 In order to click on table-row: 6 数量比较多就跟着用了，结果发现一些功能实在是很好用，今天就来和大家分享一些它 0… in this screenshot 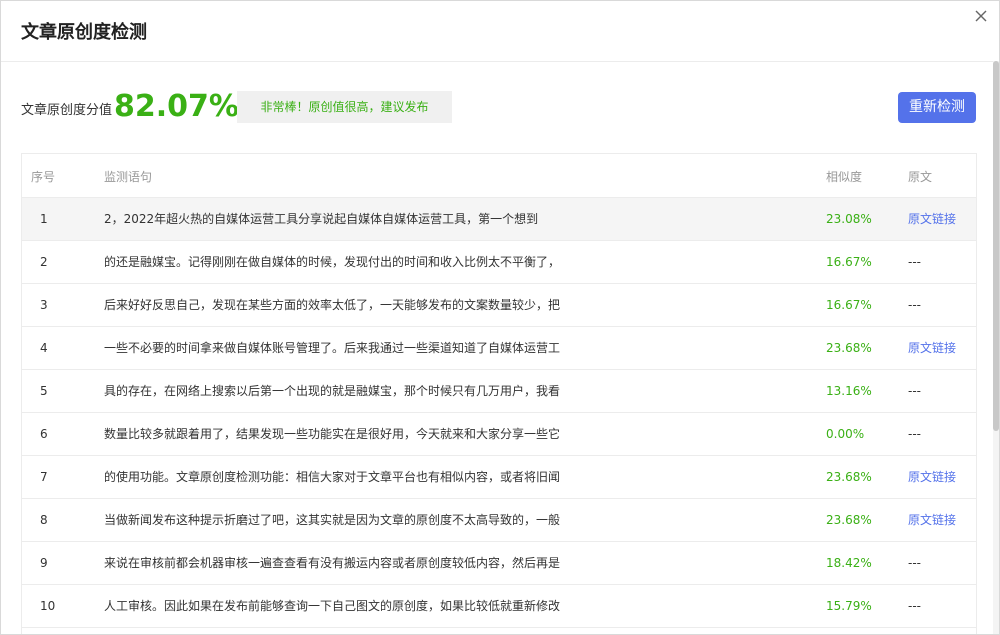, I will do `click(499, 434)`.